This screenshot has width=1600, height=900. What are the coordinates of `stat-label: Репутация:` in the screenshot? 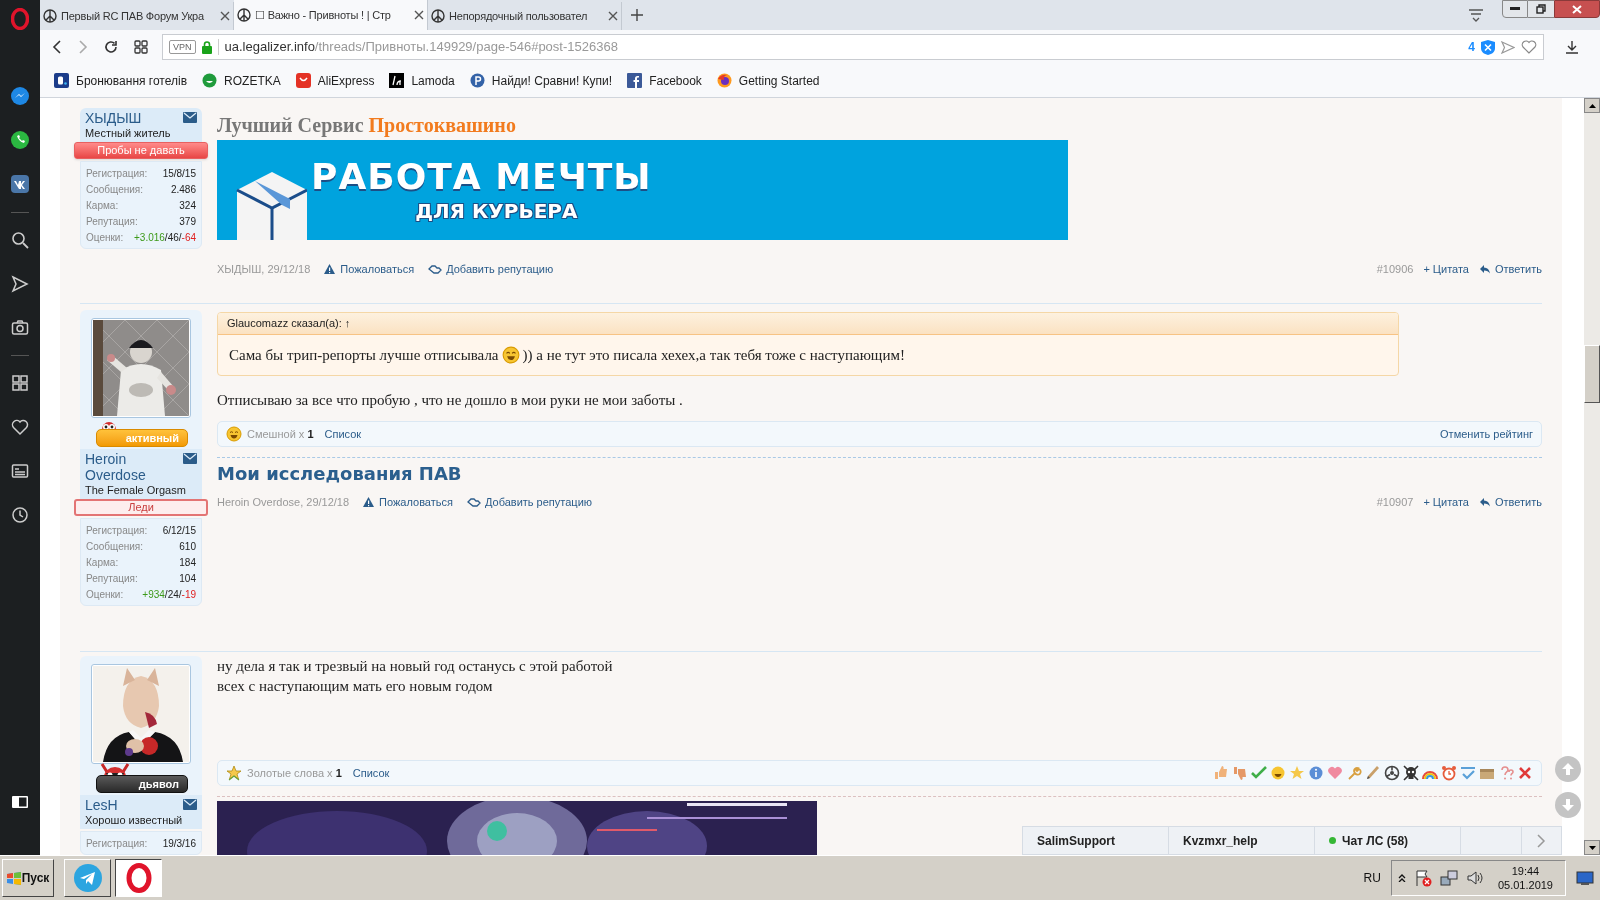 It's located at (112, 578).